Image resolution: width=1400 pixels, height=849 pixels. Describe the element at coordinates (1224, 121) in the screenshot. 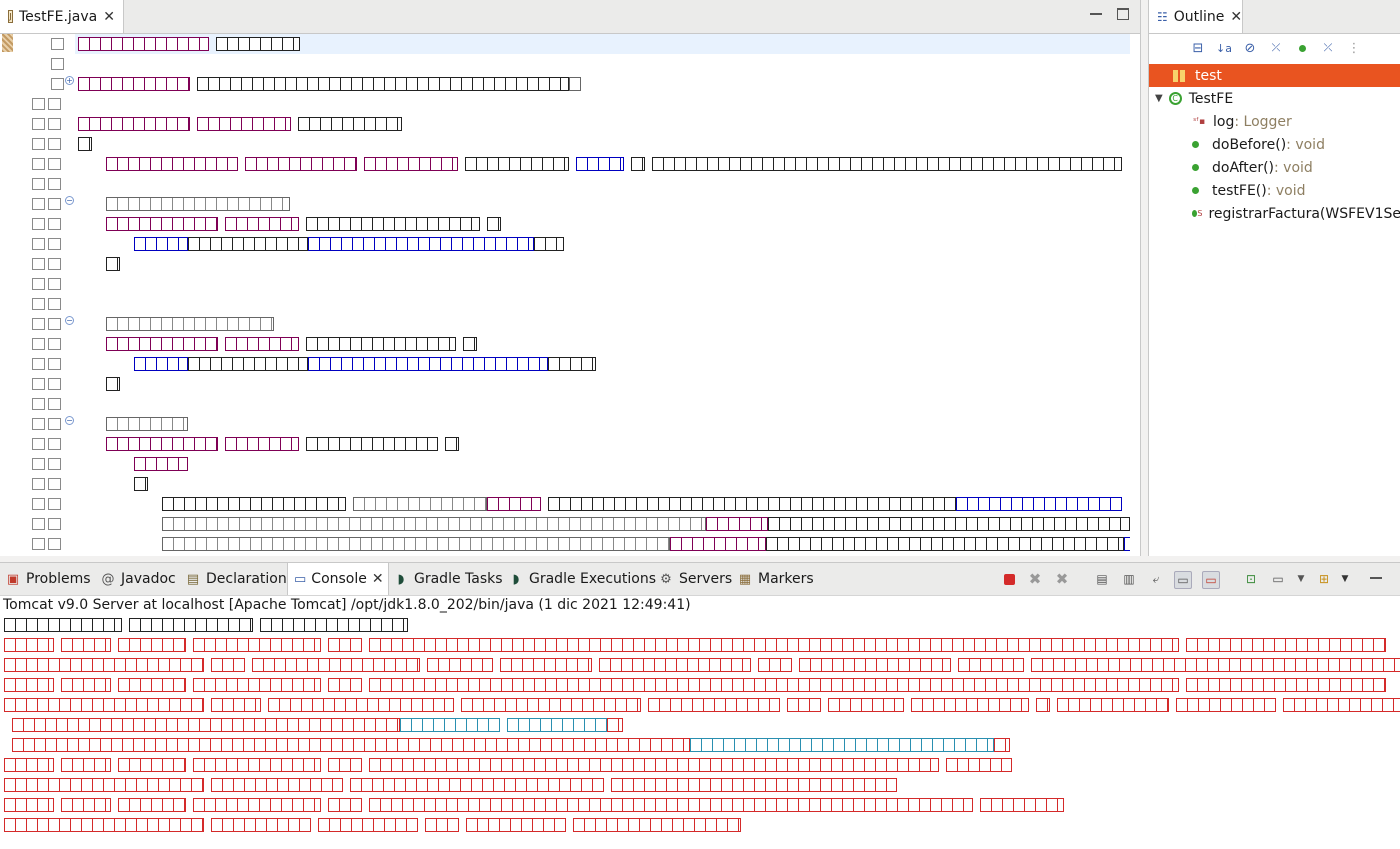

I see `outline-label: log` at that location.